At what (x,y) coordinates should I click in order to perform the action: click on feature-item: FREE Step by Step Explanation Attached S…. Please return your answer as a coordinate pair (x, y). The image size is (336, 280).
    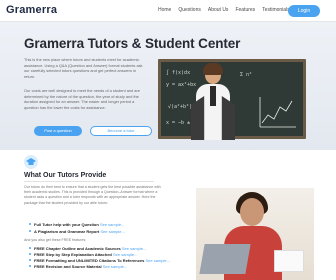
    Looking at the image, I should click on (85, 254).